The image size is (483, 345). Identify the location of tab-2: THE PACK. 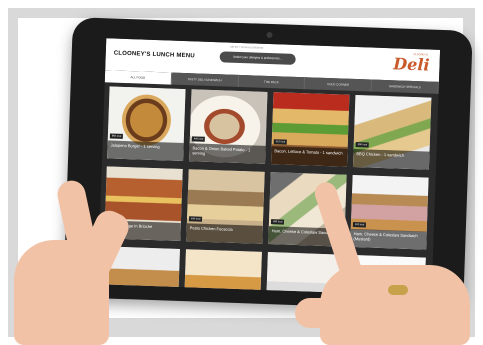
(272, 82).